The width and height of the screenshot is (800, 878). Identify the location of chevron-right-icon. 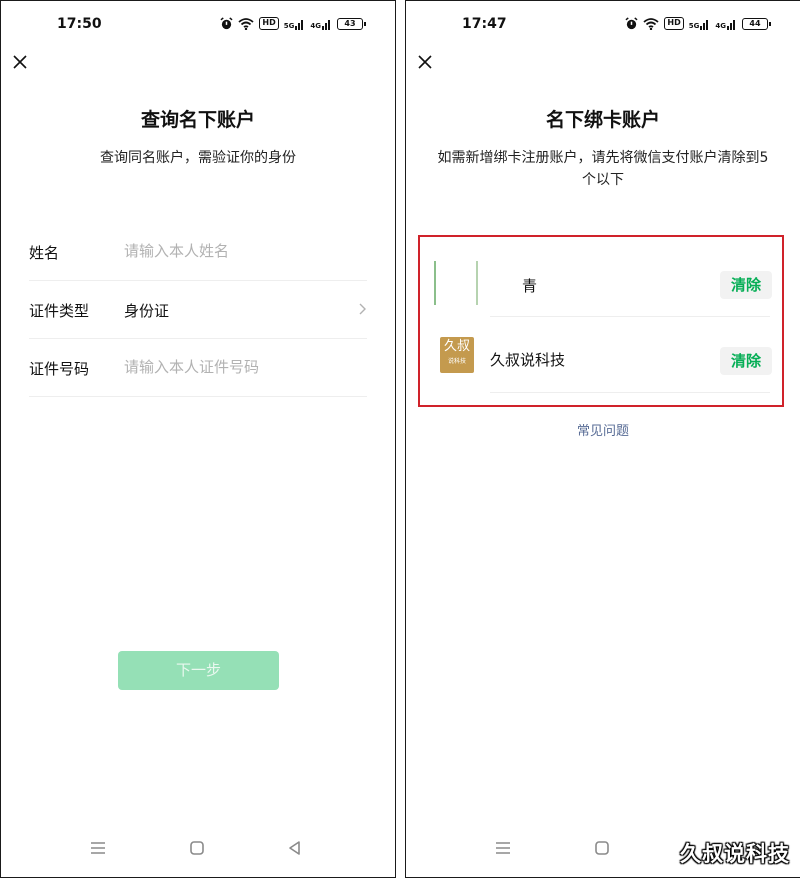
(362, 309).